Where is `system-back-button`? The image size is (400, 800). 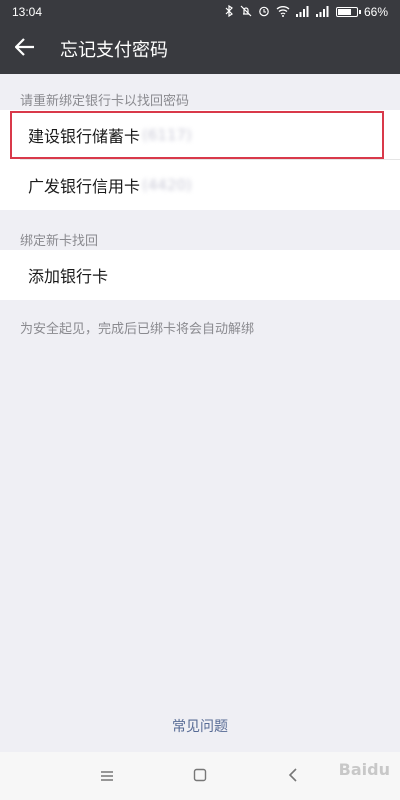 system-back-button is located at coordinates (293, 776).